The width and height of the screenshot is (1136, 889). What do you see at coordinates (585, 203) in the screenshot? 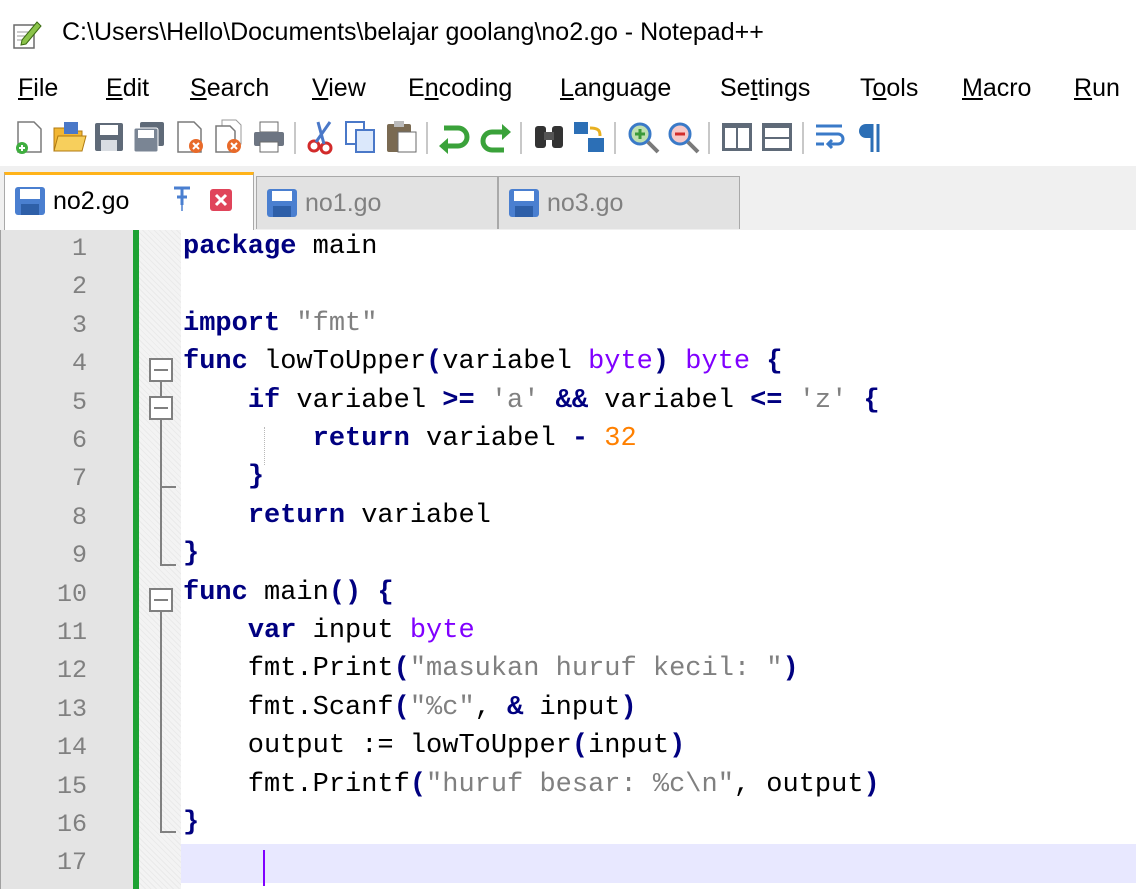
I see `tab-label: no3.go` at bounding box center [585, 203].